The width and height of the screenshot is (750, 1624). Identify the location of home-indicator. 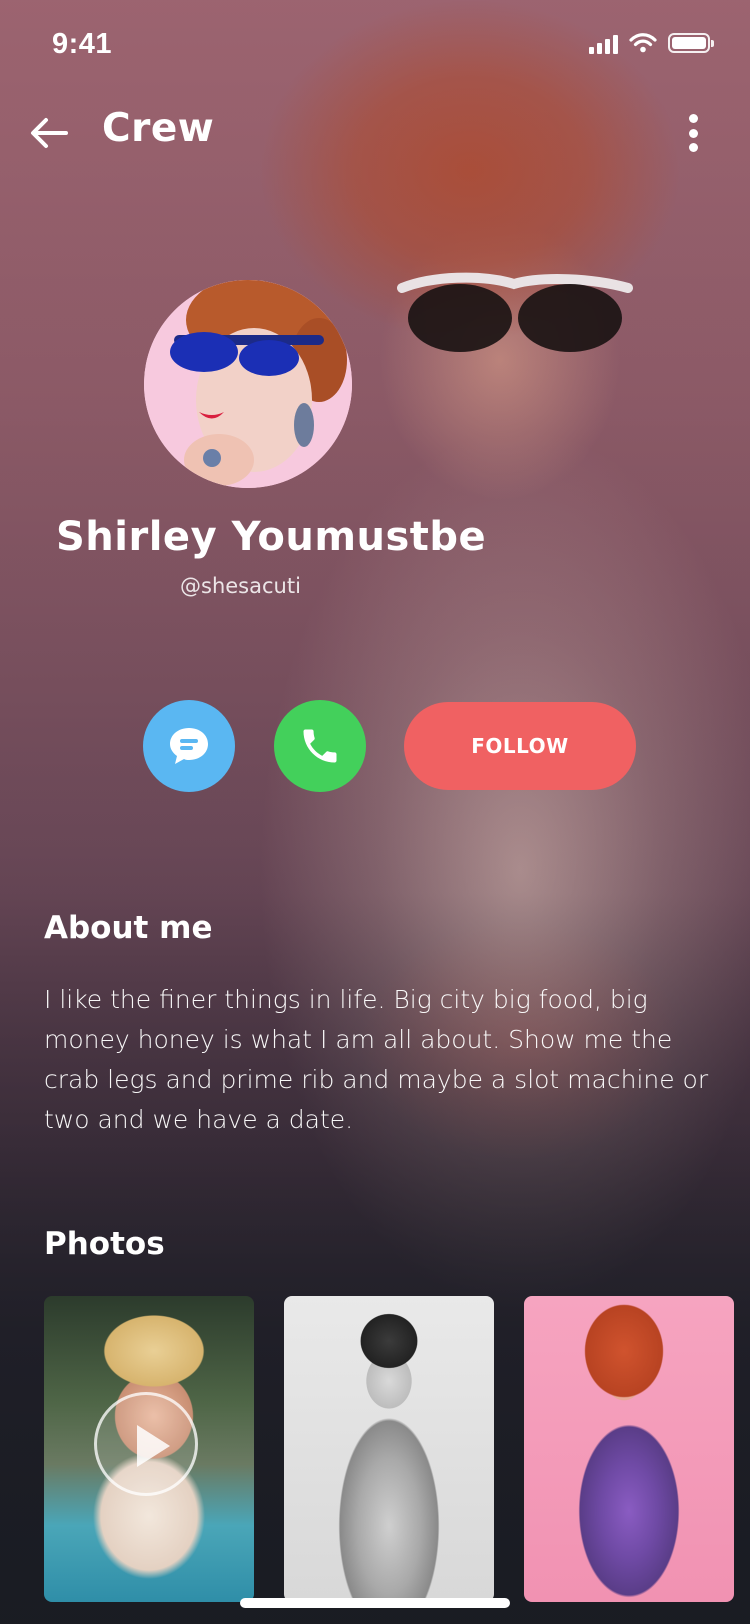
(375, 1603).